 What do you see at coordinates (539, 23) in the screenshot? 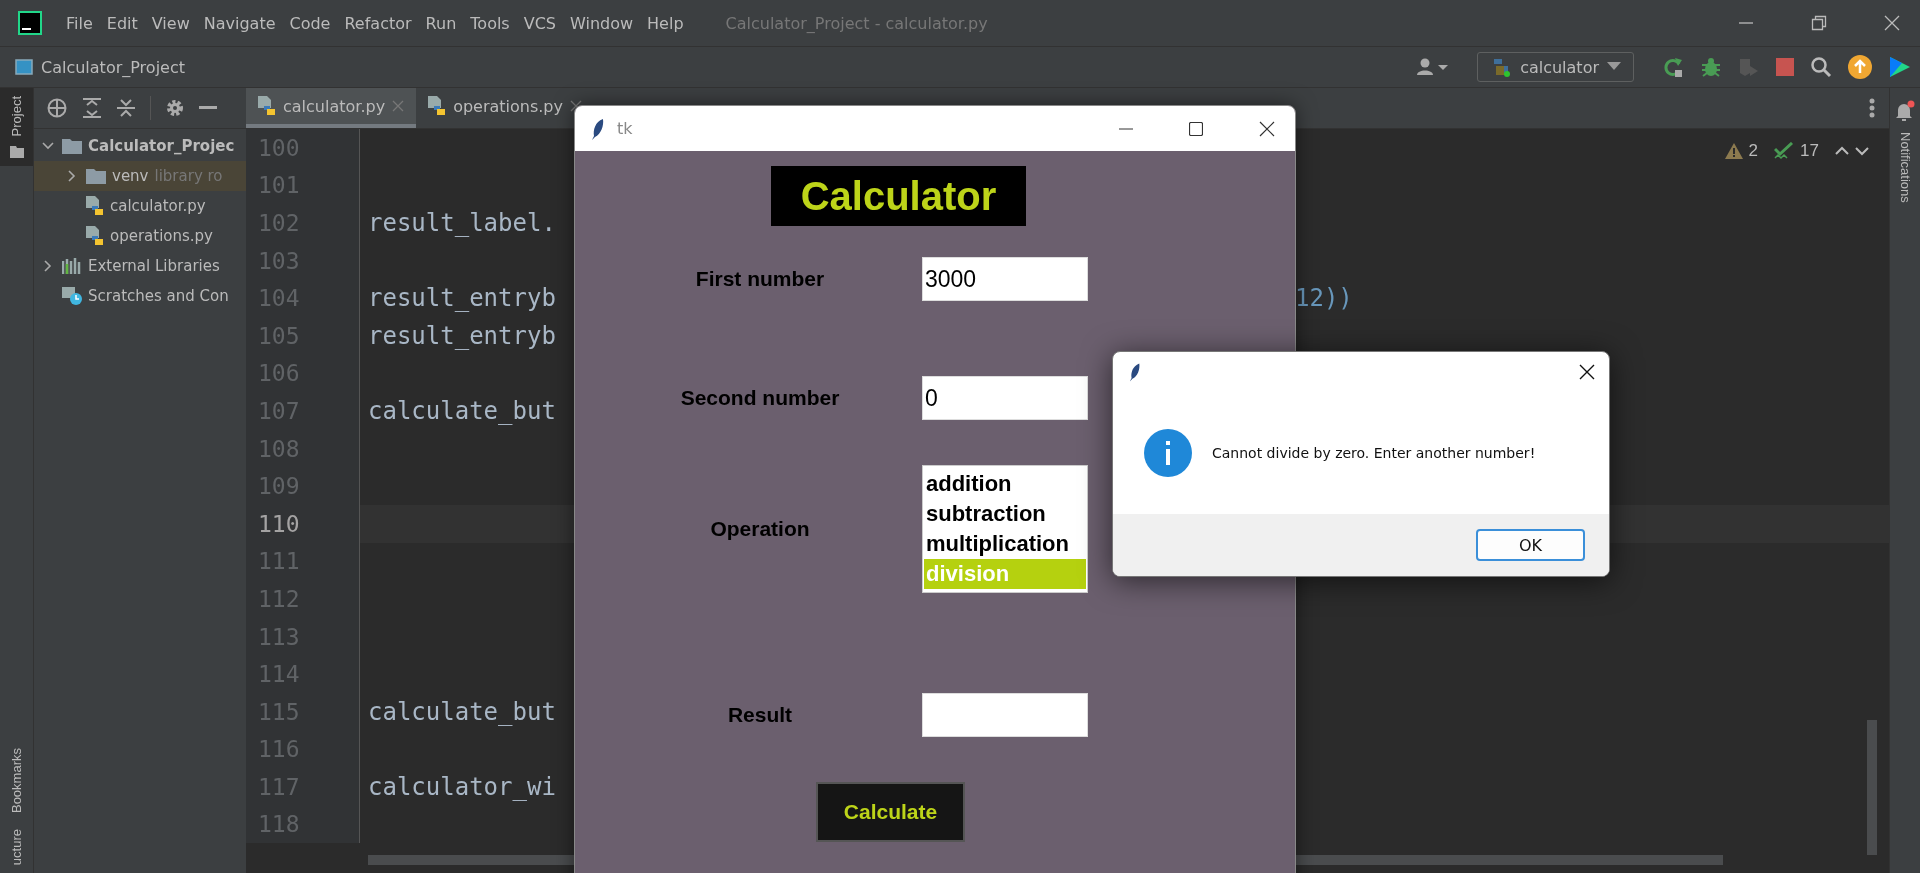
I see `menu-item: VCS` at bounding box center [539, 23].